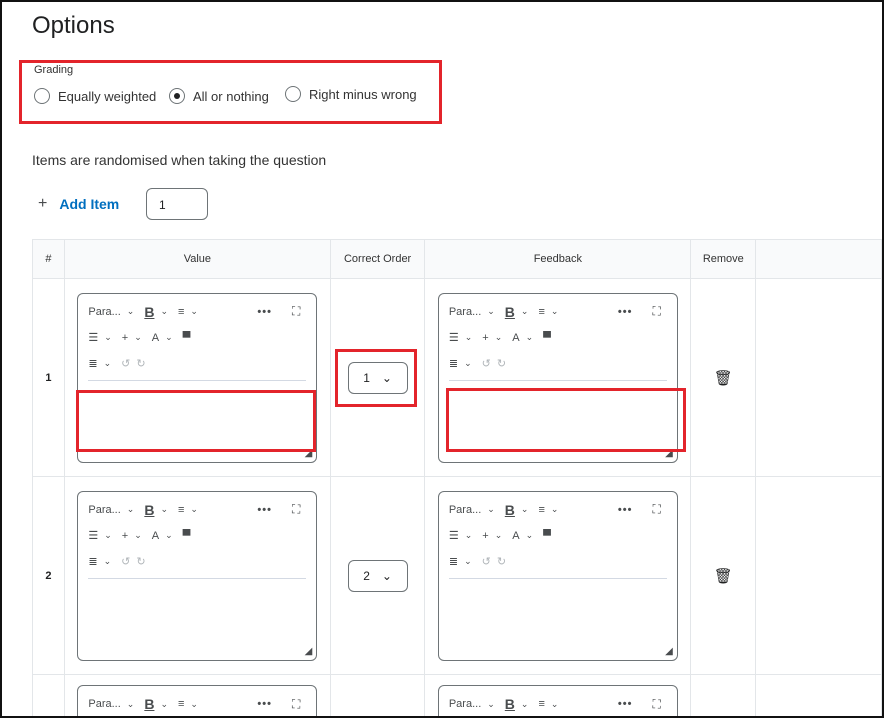 The height and width of the screenshot is (718, 884). I want to click on radio-right-minus-wrong: Right minus wrong, so click(351, 94).